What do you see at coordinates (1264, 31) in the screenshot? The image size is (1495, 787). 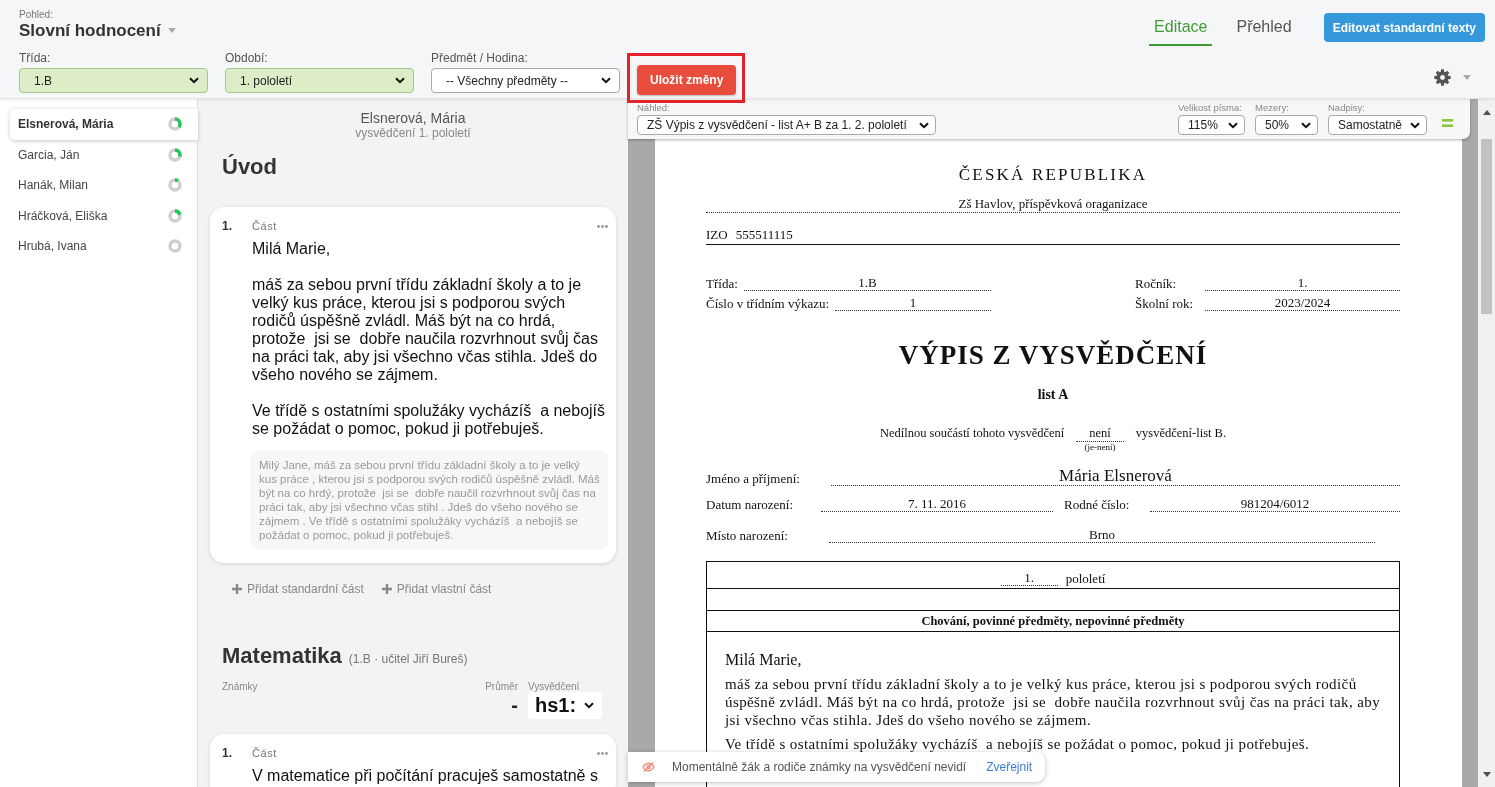 I see `tab: Přehled` at bounding box center [1264, 31].